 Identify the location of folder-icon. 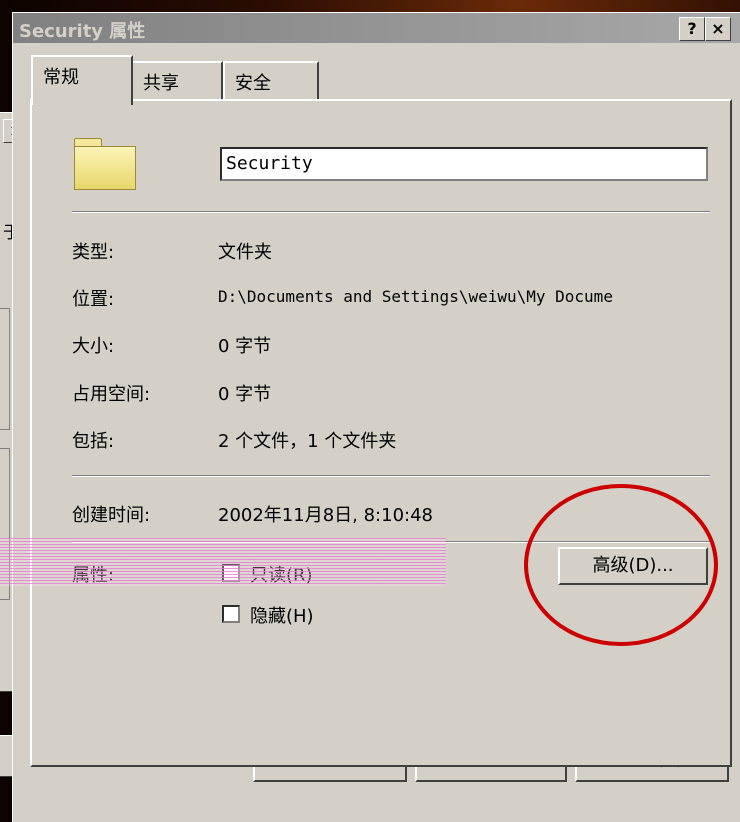
(105, 164).